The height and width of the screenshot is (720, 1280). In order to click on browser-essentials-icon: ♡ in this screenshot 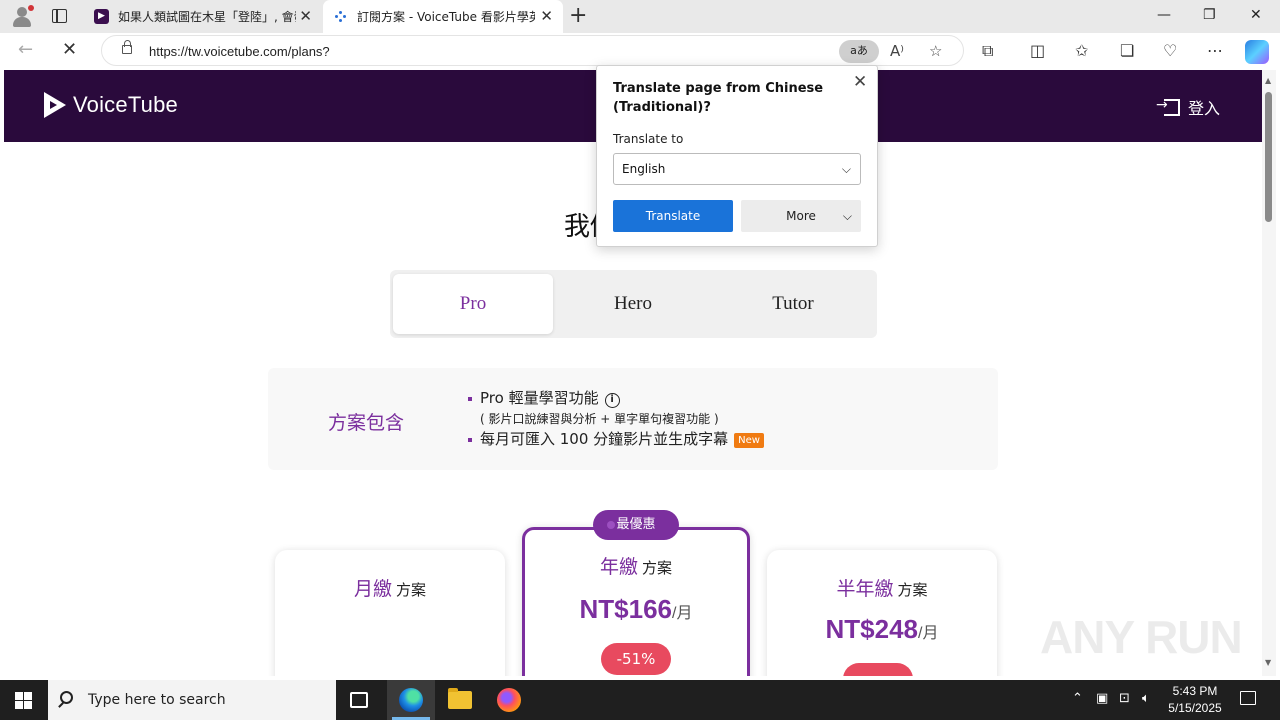, I will do `click(1170, 51)`.